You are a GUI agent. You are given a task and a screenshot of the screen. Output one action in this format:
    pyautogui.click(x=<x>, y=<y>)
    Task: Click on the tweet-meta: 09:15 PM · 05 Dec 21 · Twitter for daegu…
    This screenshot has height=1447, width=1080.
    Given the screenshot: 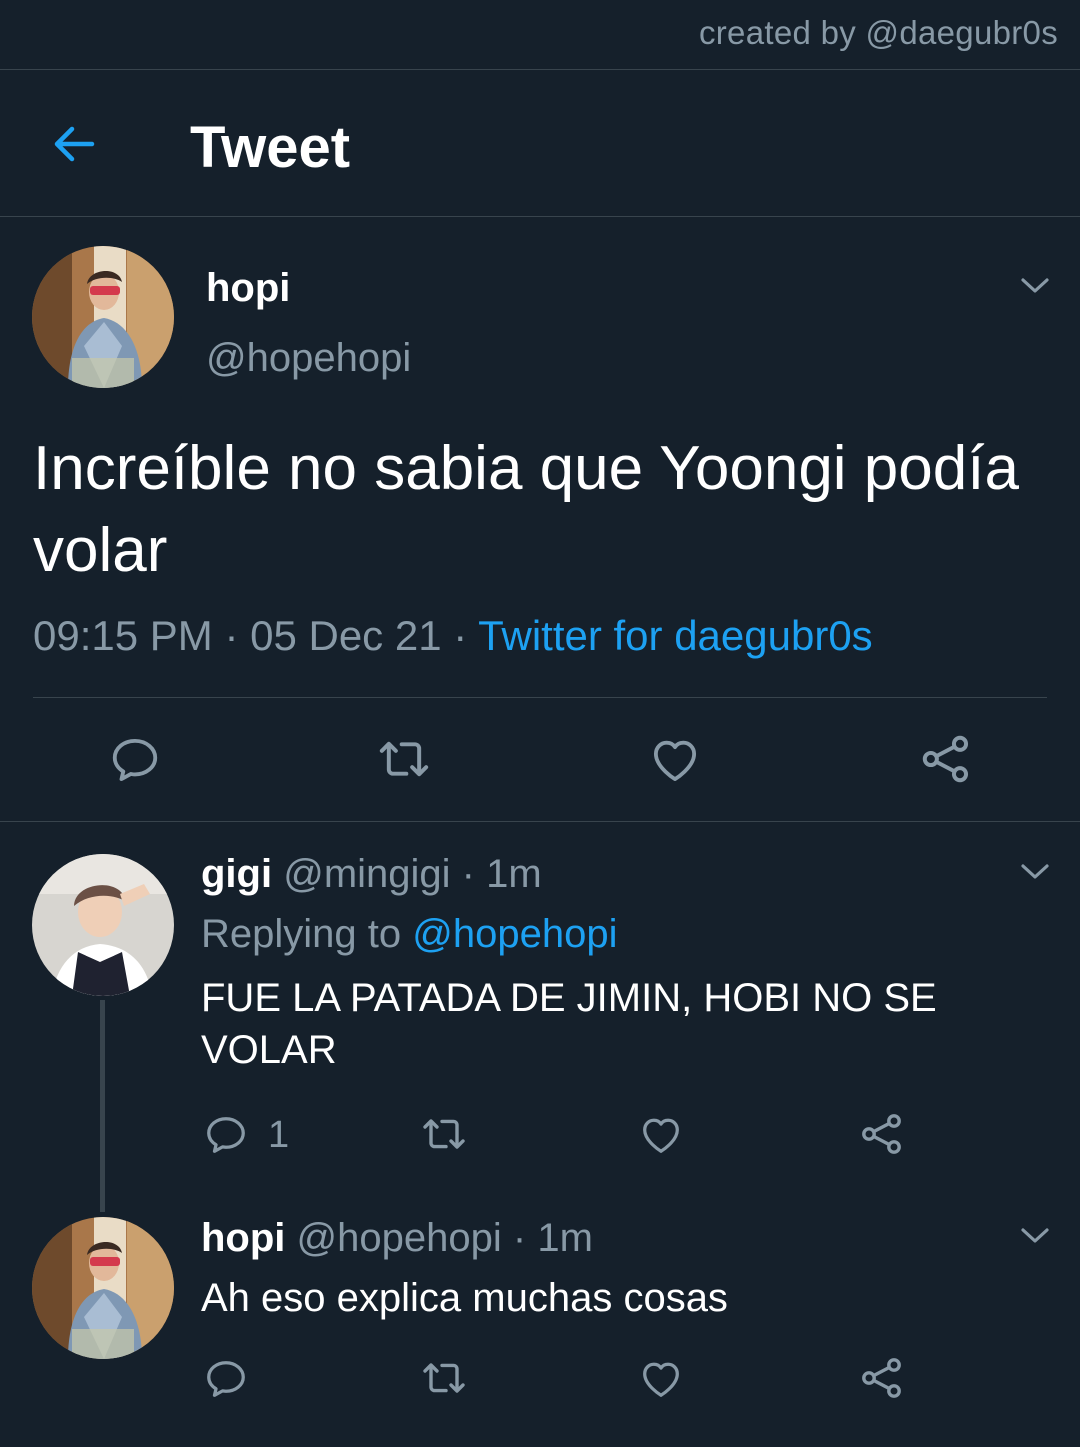 What is the action you would take?
    pyautogui.click(x=453, y=636)
    